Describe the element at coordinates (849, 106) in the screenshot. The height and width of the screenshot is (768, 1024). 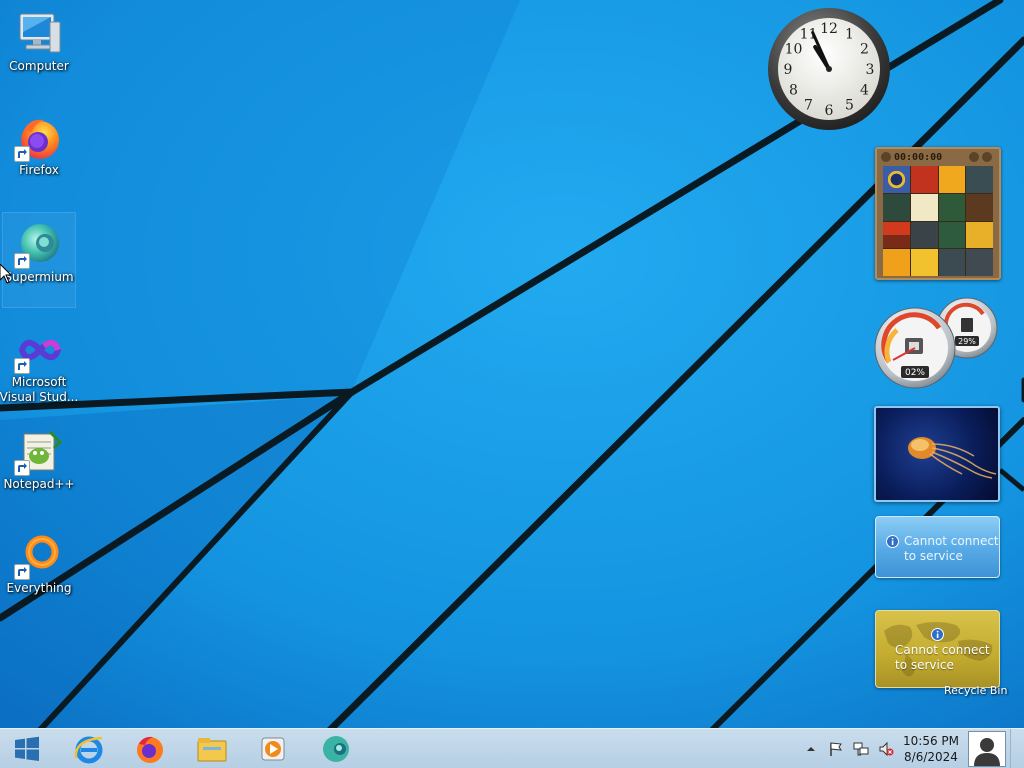
I see `clock-numeral: 5` at that location.